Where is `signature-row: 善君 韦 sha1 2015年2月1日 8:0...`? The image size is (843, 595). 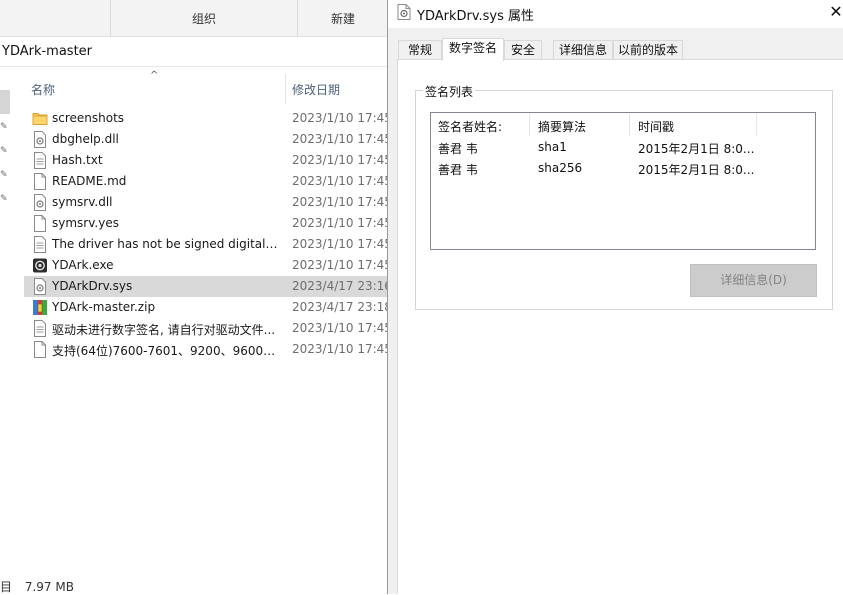 signature-row: 善君 韦 sha1 2015年2月1日 8:0... is located at coordinates (623, 148).